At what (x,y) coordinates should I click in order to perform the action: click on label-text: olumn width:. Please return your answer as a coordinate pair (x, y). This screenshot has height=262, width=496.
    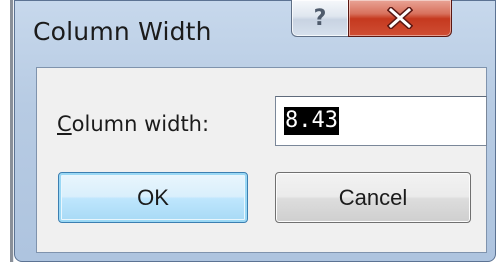
    Looking at the image, I should click on (140, 124).